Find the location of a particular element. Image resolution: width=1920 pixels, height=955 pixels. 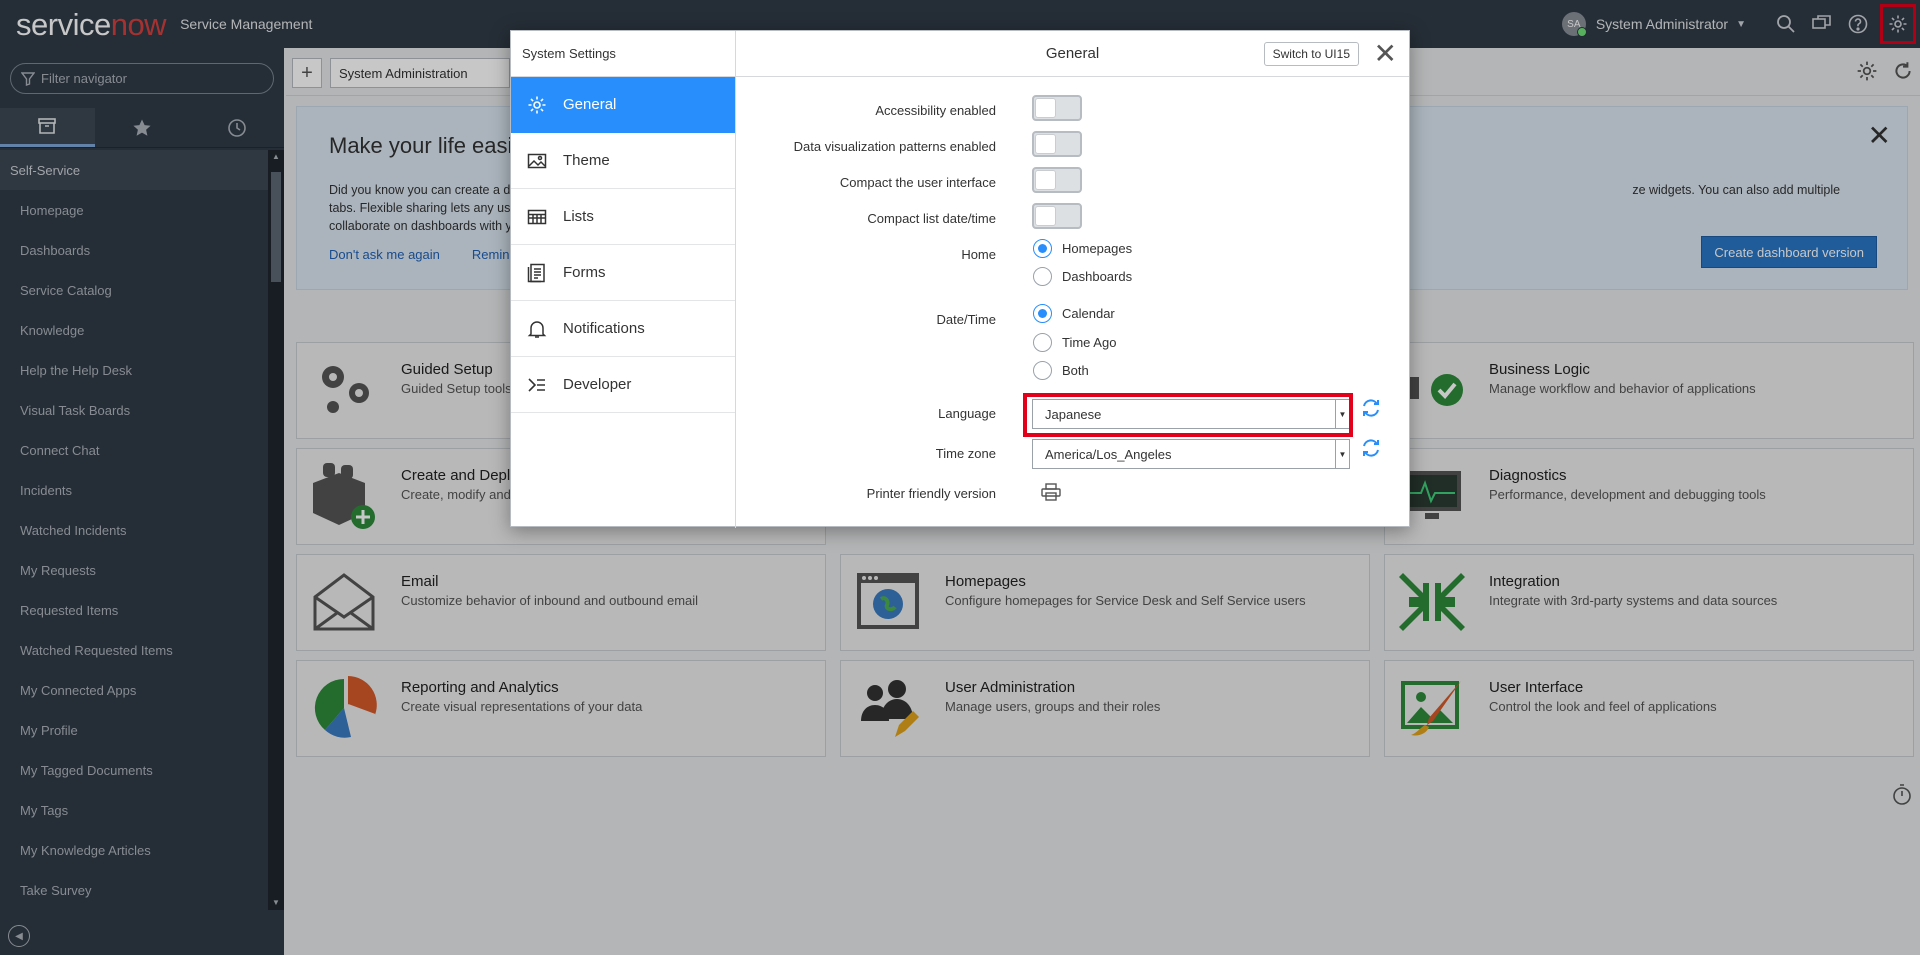

accessibility-toggle is located at coordinates (1057, 108).